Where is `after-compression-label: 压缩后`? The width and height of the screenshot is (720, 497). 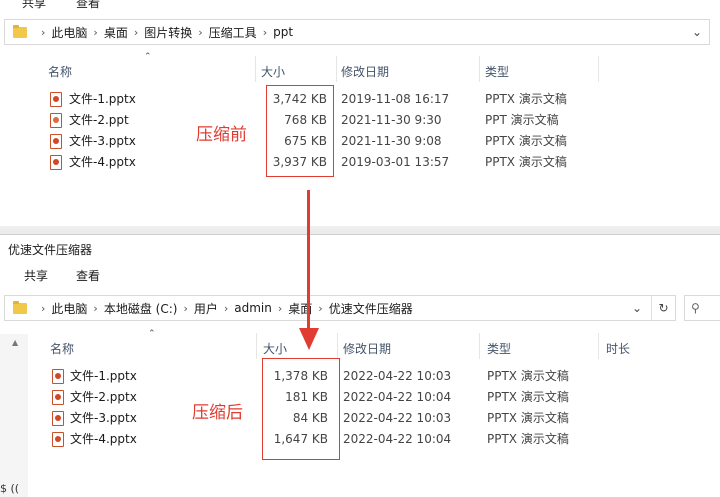 after-compression-label: 压缩后 is located at coordinates (217, 413).